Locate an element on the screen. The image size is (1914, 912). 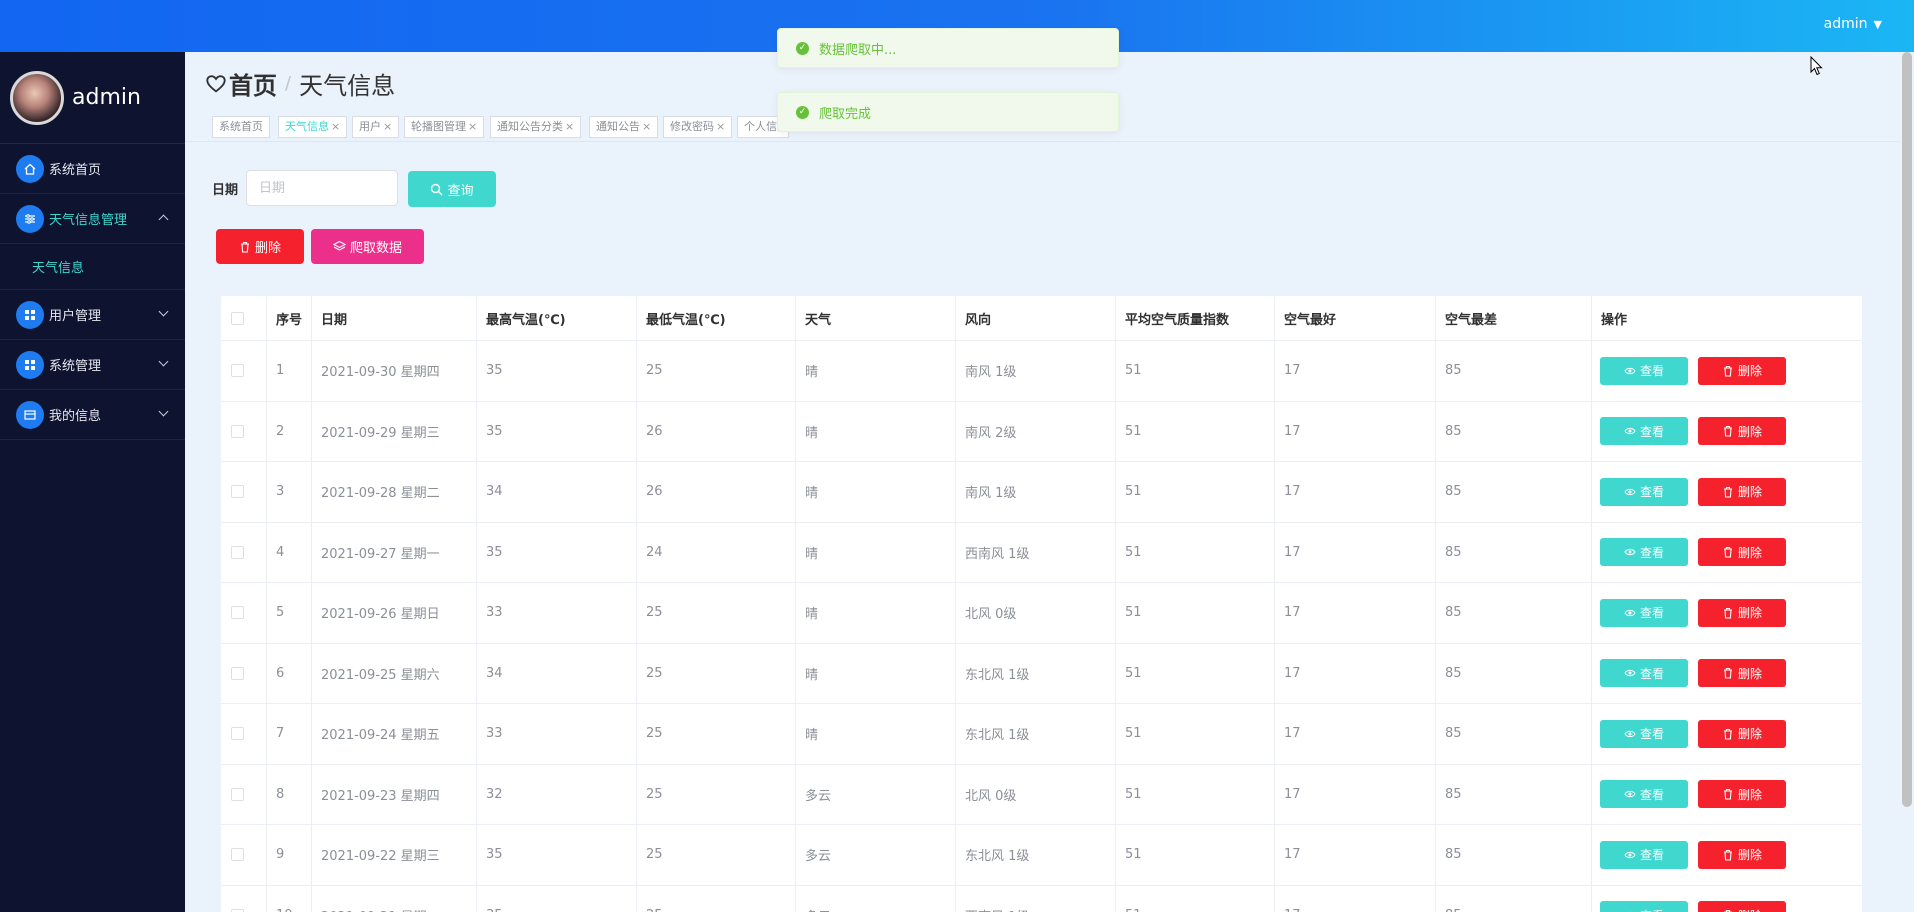
sidebar-item-my-info: 我的信息 is located at coordinates (92, 415).